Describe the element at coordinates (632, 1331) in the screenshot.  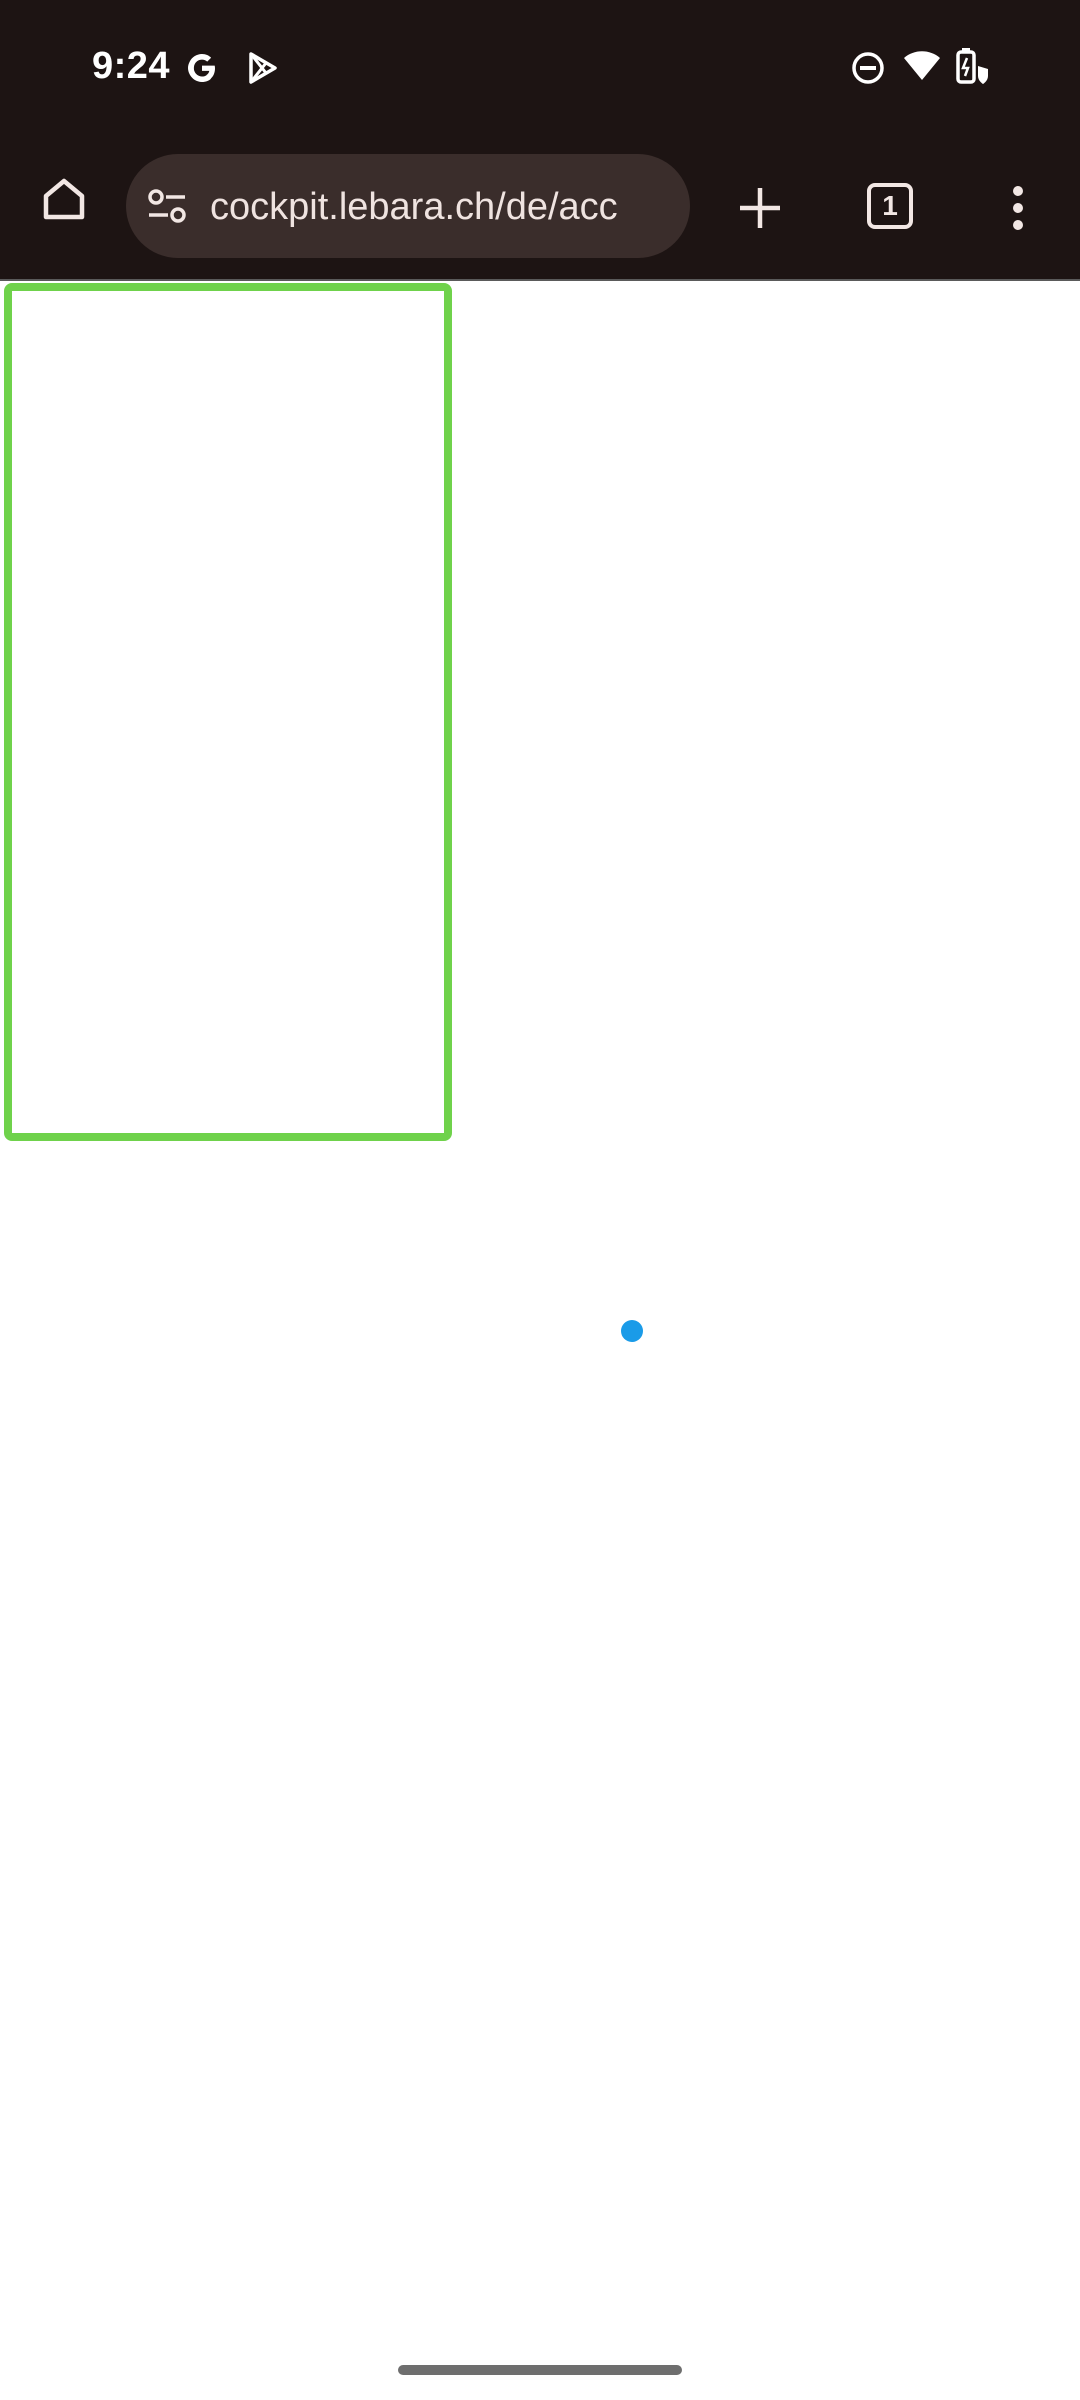
I see `loading-indicator` at that location.